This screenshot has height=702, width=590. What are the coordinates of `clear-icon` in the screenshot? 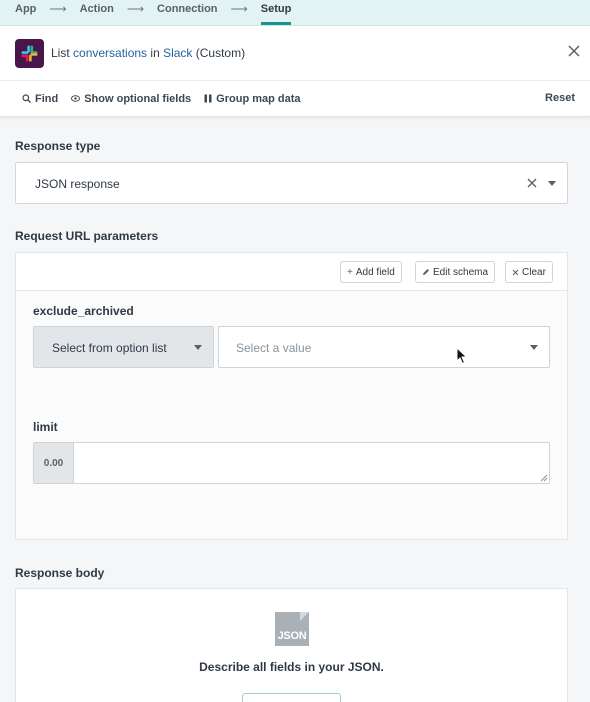 It's located at (532, 183).